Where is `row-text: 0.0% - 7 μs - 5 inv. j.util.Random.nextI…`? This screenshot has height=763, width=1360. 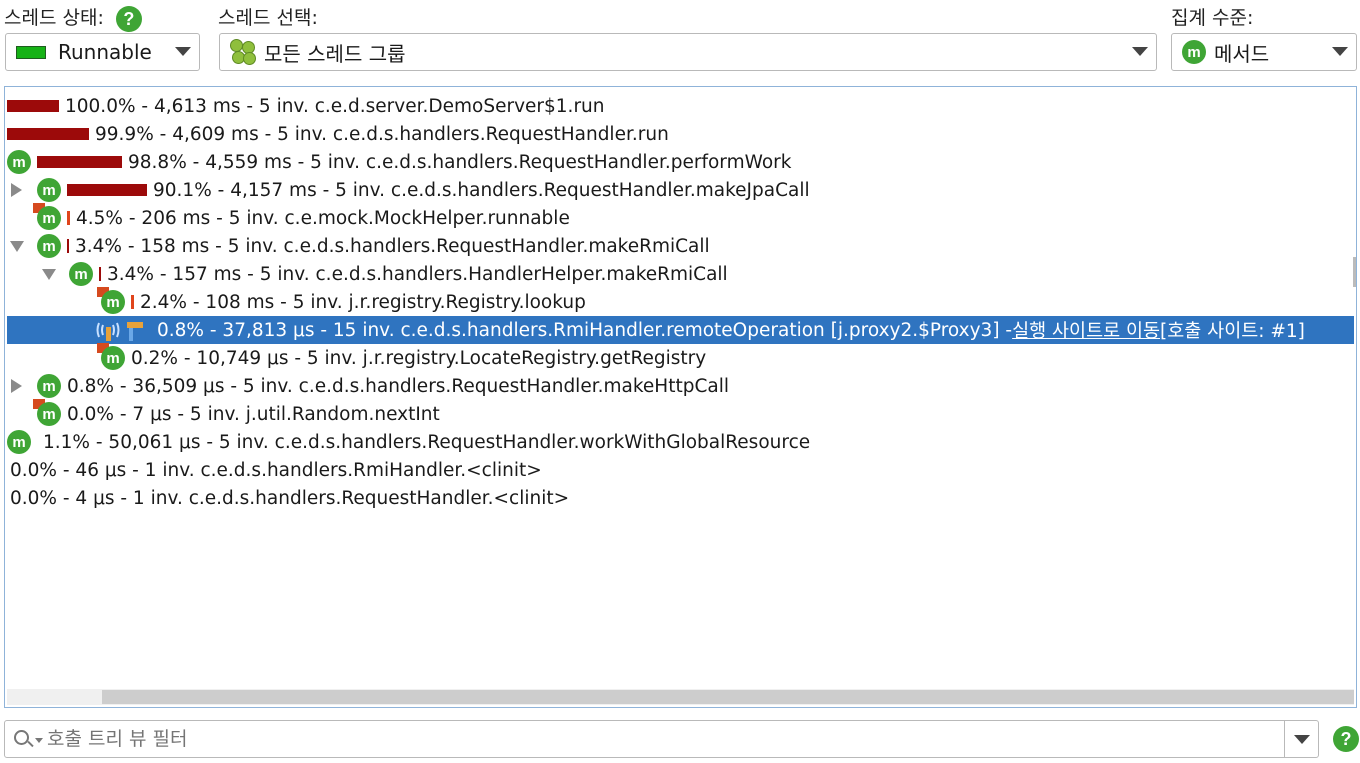
row-text: 0.0% - 7 μs - 5 inv. j.util.Random.nextI… is located at coordinates (253, 414).